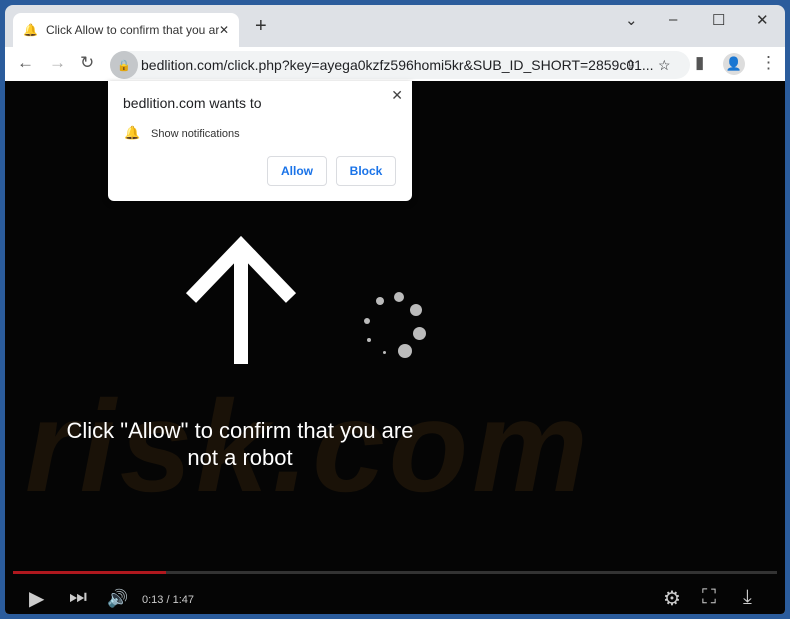 The image size is (790, 619). What do you see at coordinates (297, 171) in the screenshot?
I see `allow-button: Allow` at bounding box center [297, 171].